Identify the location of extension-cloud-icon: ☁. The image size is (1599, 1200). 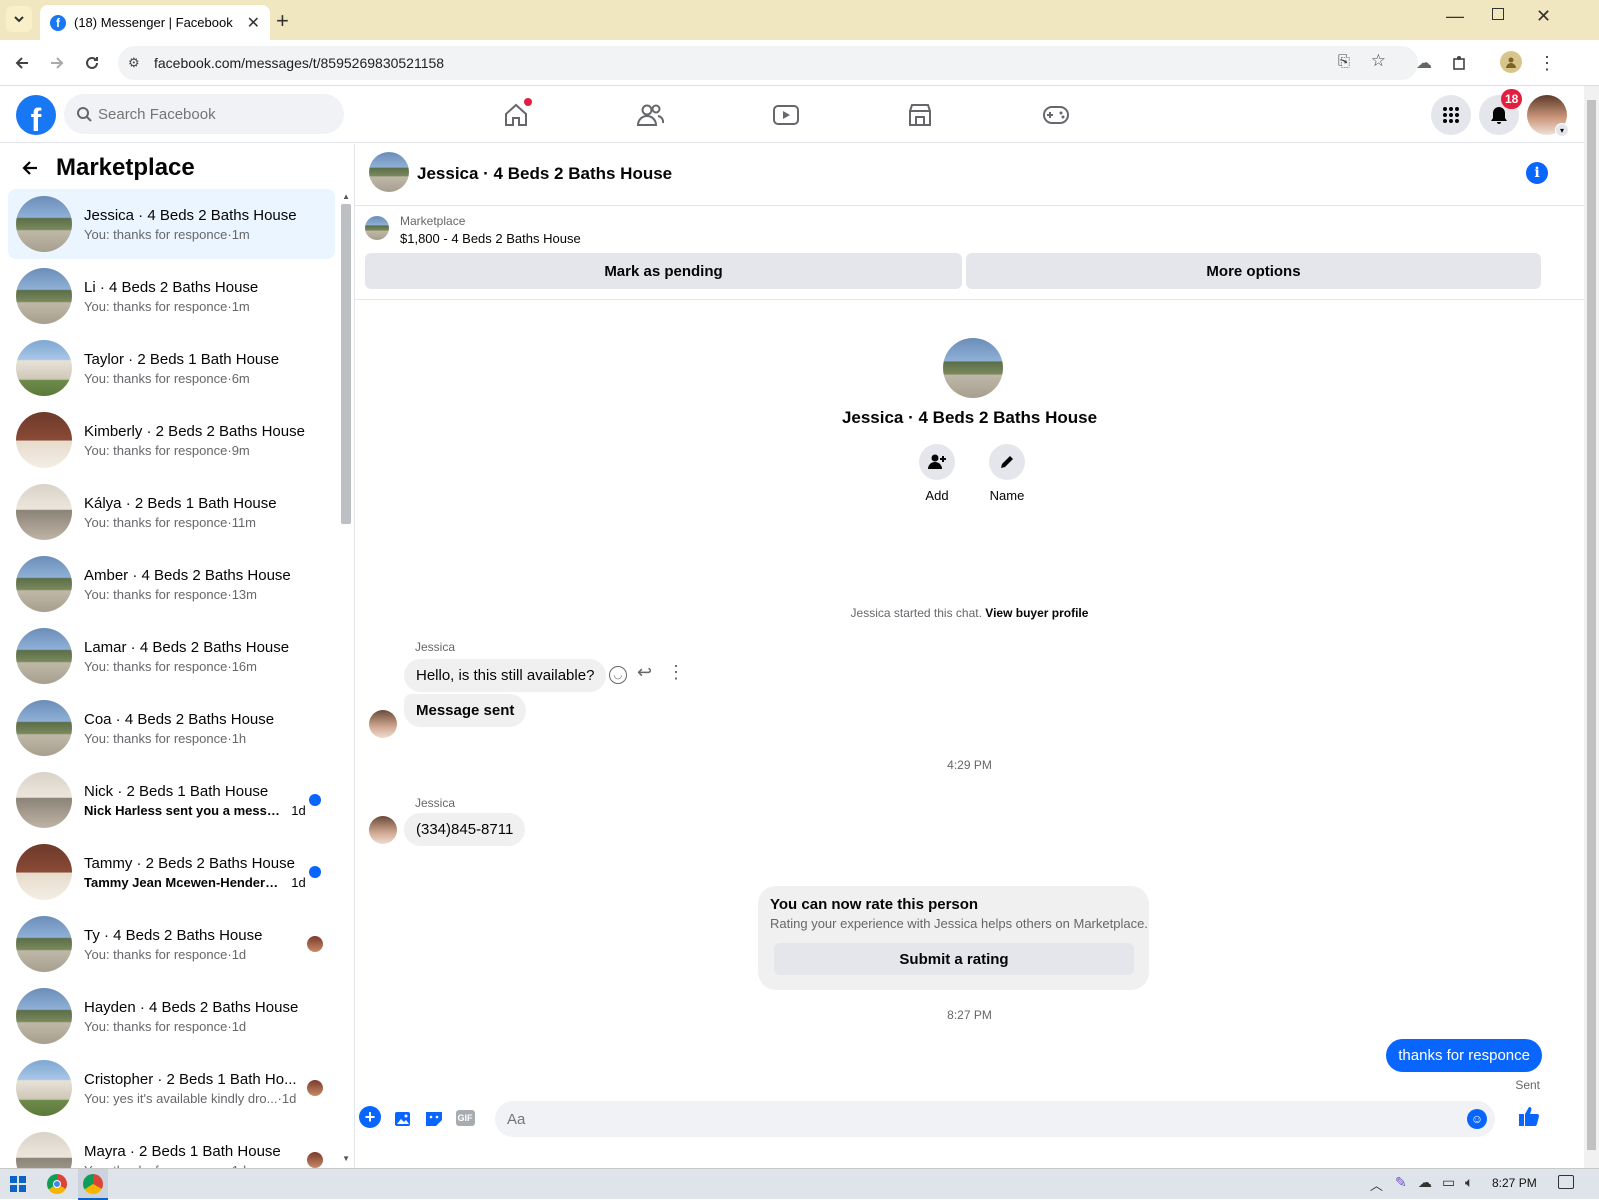
(1424, 63).